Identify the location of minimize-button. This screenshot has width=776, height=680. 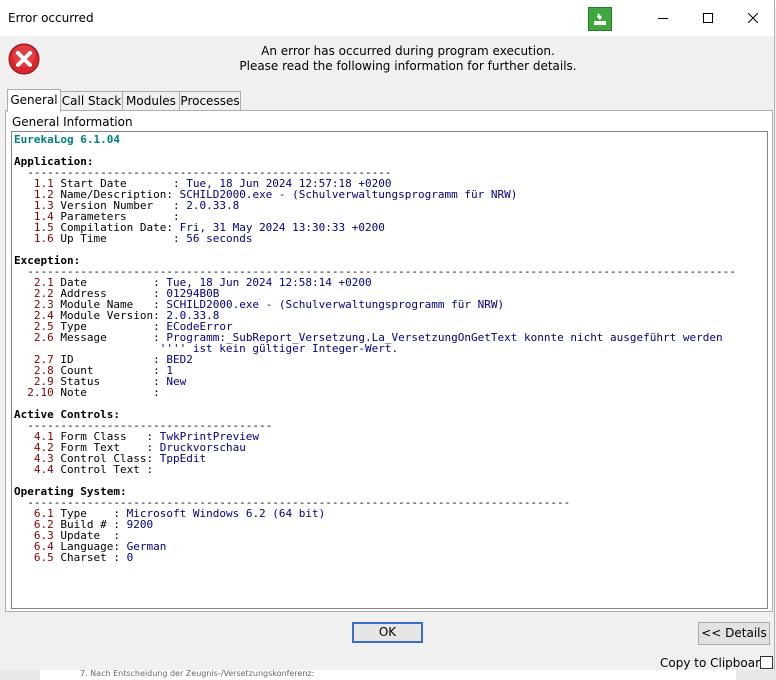
(663, 18).